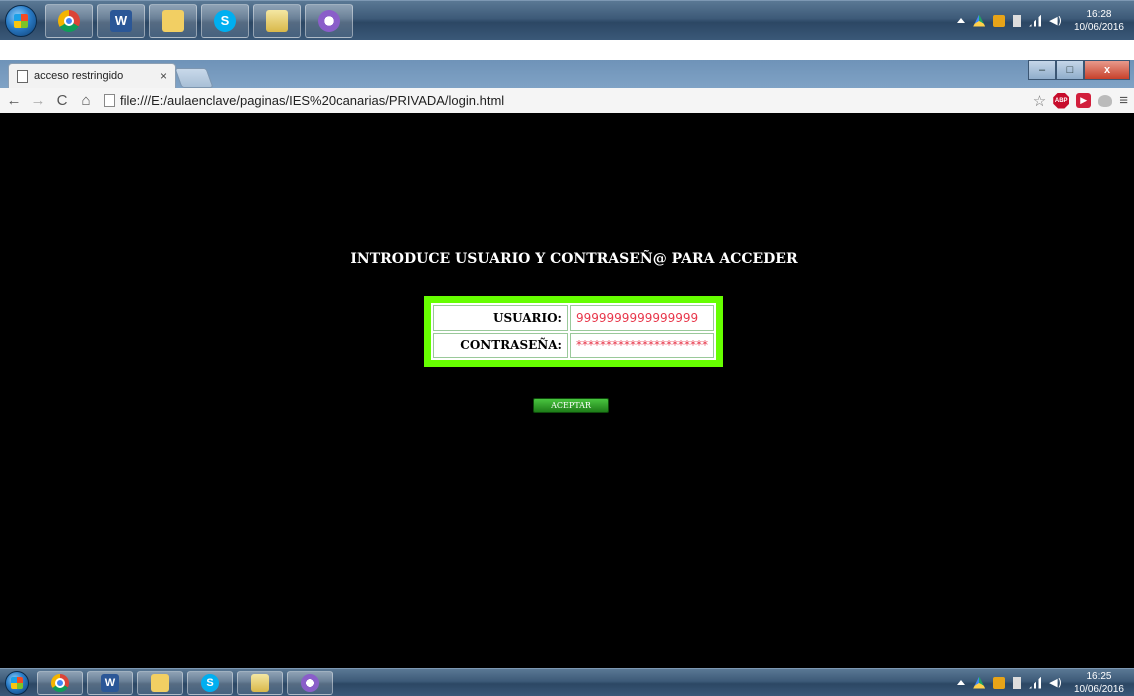 Image resolution: width=1134 pixels, height=696 pixels. I want to click on media-extension-icon: ▶, so click(1084, 100).